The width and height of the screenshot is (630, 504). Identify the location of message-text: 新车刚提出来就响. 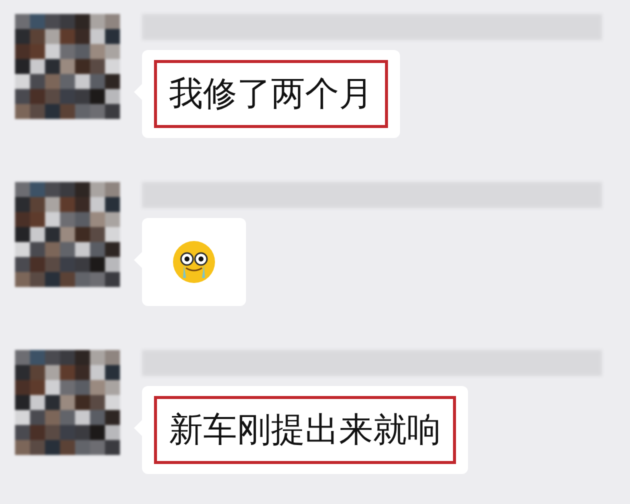
(305, 430).